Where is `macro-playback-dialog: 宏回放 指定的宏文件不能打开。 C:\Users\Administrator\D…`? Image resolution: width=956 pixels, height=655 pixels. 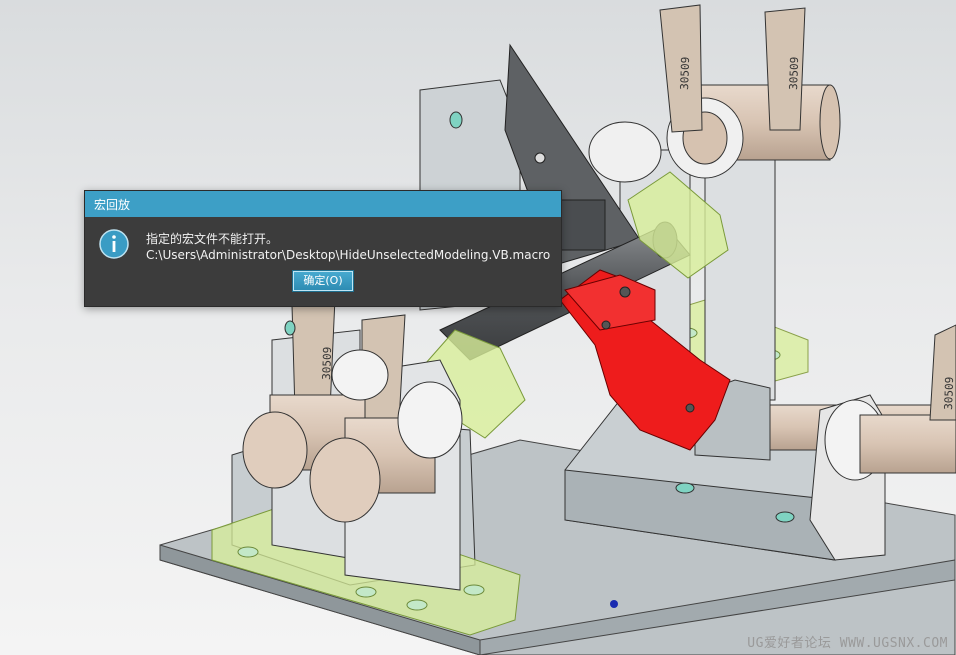 macro-playback-dialog: 宏回放 指定的宏文件不能打开。 C:\Users\Administrator\D… is located at coordinates (323, 248).